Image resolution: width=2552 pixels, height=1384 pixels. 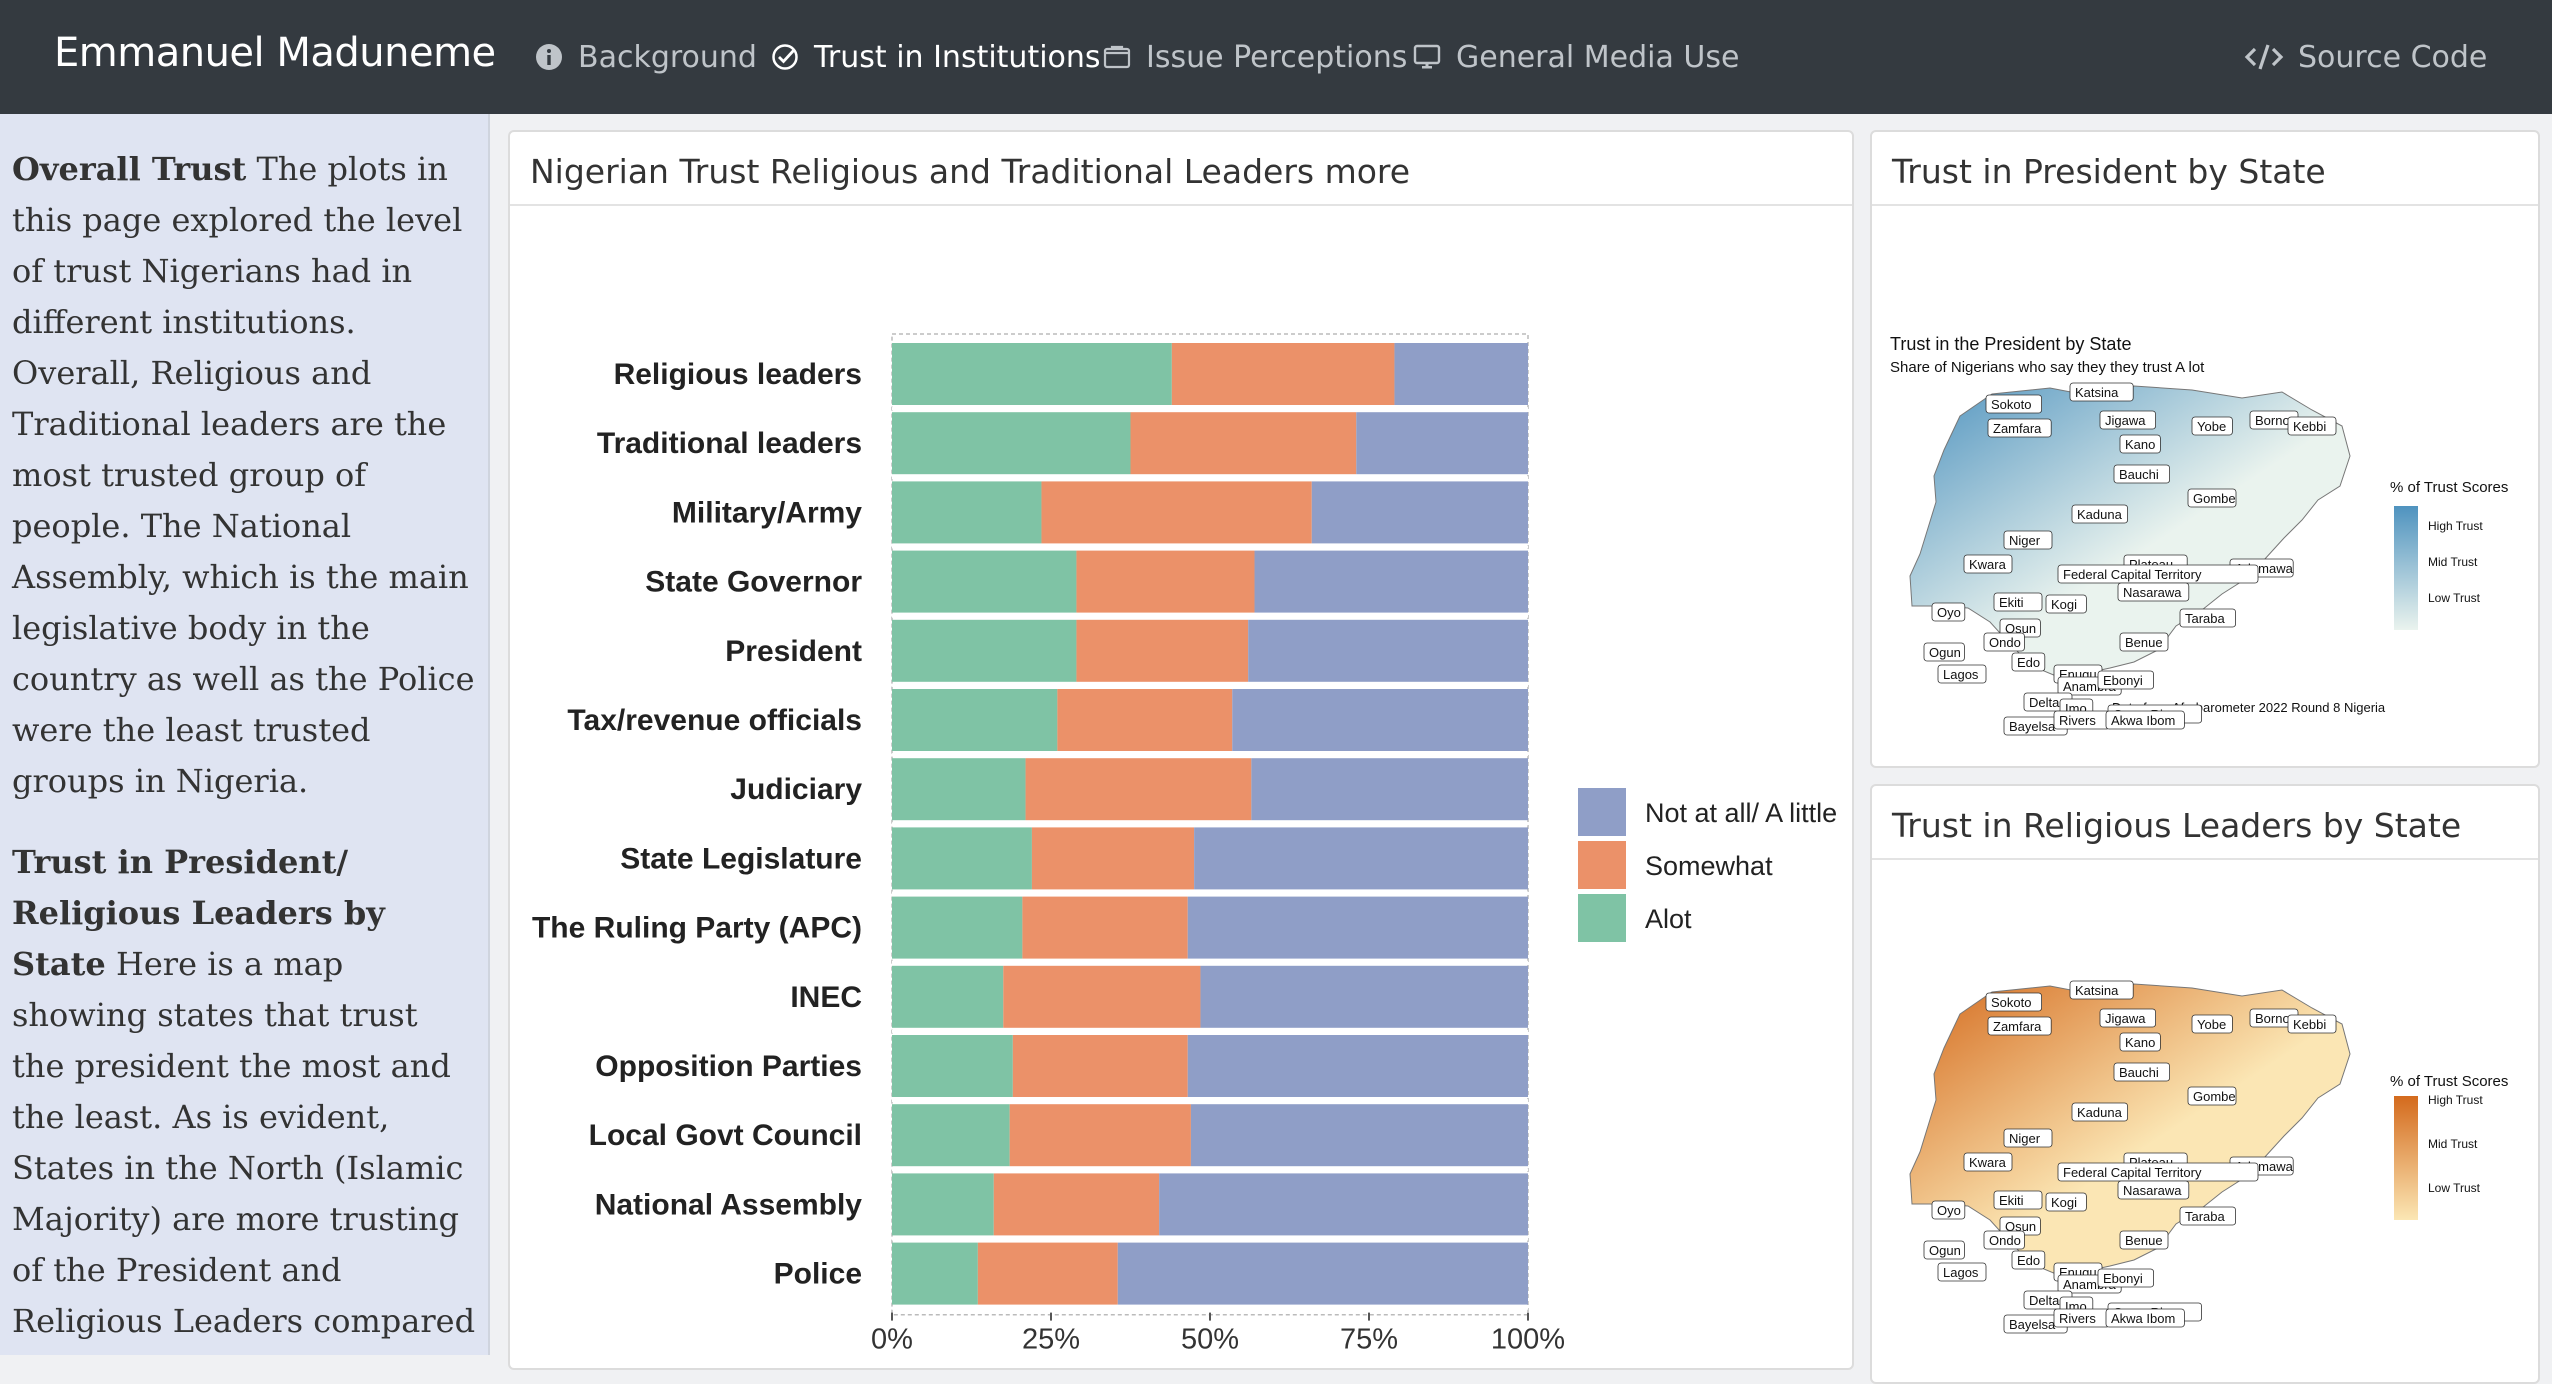 What do you see at coordinates (826, 997) in the screenshot?
I see `category-label-inec: INEC` at bounding box center [826, 997].